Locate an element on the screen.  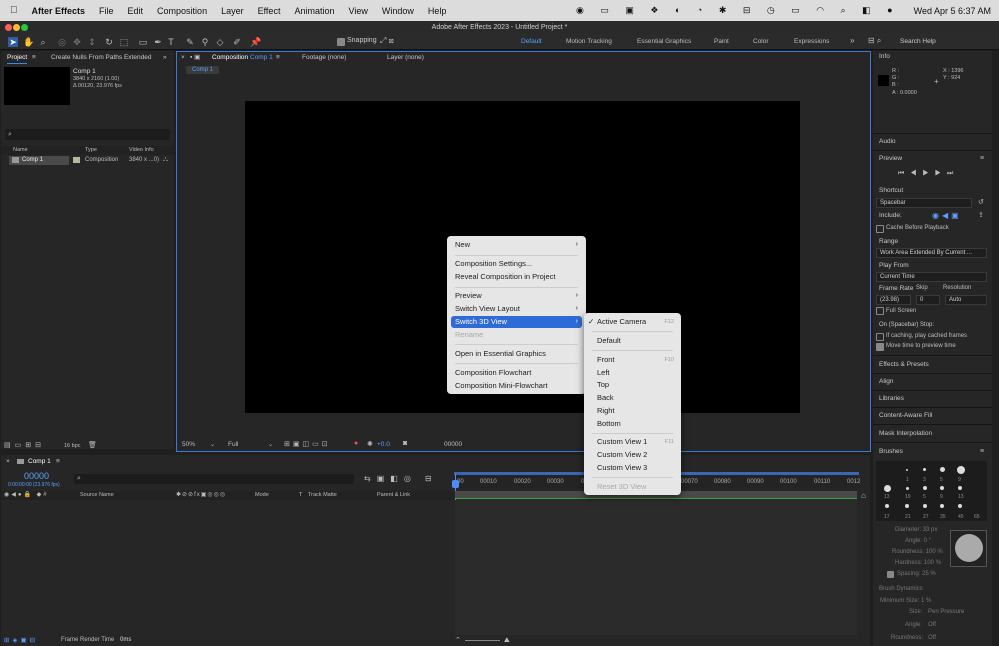
menu-layer: Layer is located at coordinates (232, 11).